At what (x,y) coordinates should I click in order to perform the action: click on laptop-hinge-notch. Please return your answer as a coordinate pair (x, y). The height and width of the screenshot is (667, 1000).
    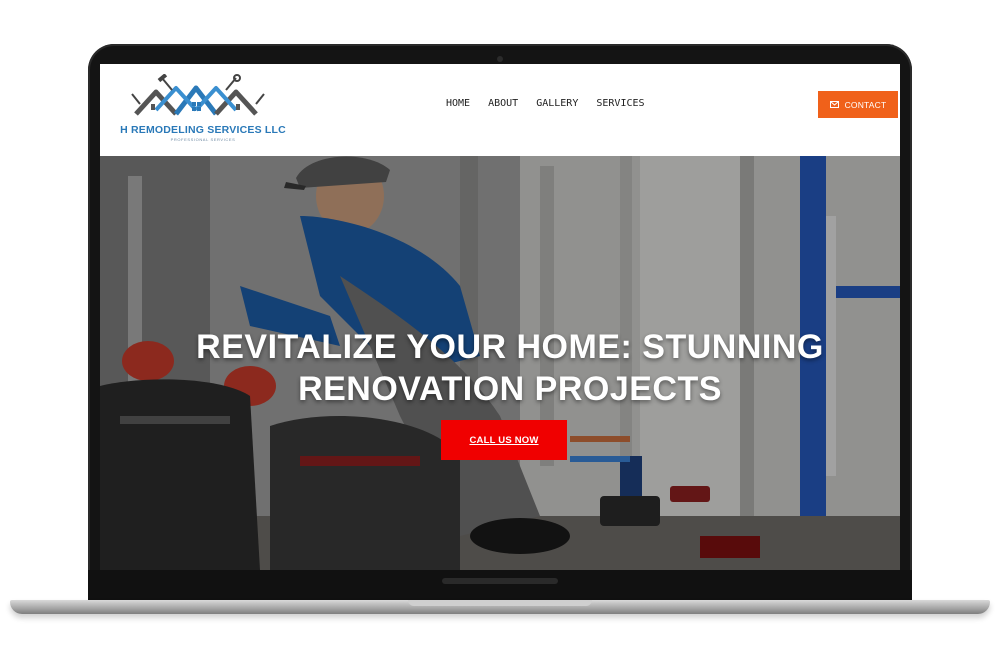
    Looking at the image, I should click on (500, 581).